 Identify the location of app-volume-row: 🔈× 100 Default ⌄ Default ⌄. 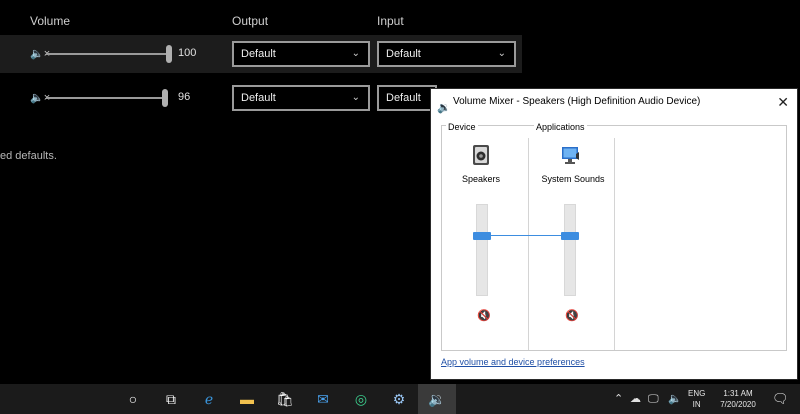
(261, 54).